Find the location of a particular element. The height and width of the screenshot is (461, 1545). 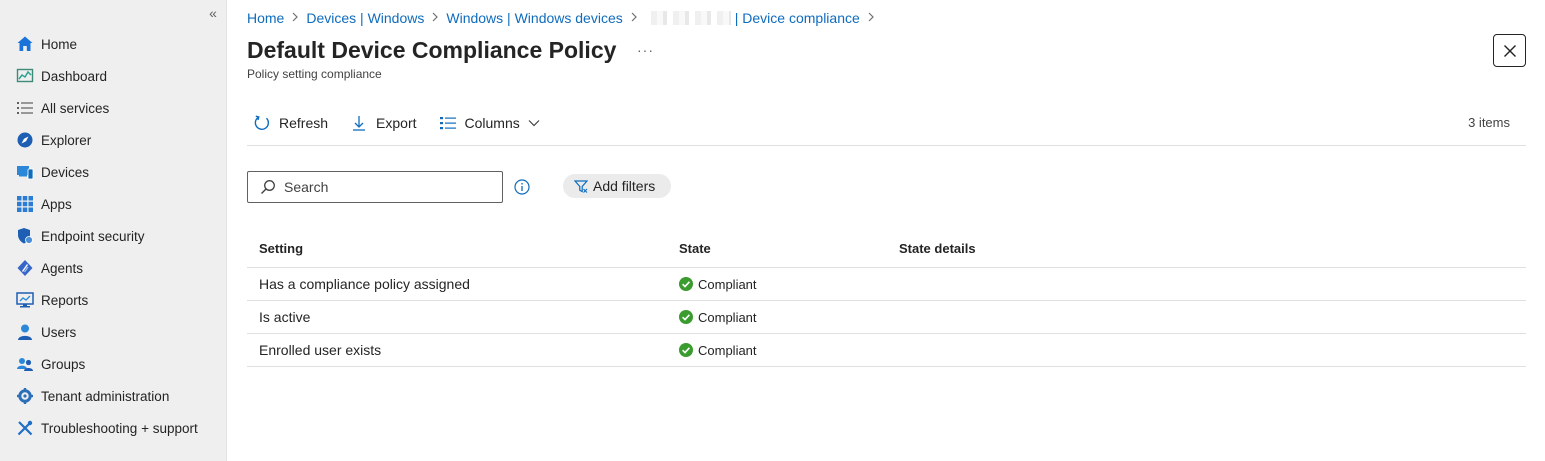

sidebar-item-apps: Apps is located at coordinates (113, 204).